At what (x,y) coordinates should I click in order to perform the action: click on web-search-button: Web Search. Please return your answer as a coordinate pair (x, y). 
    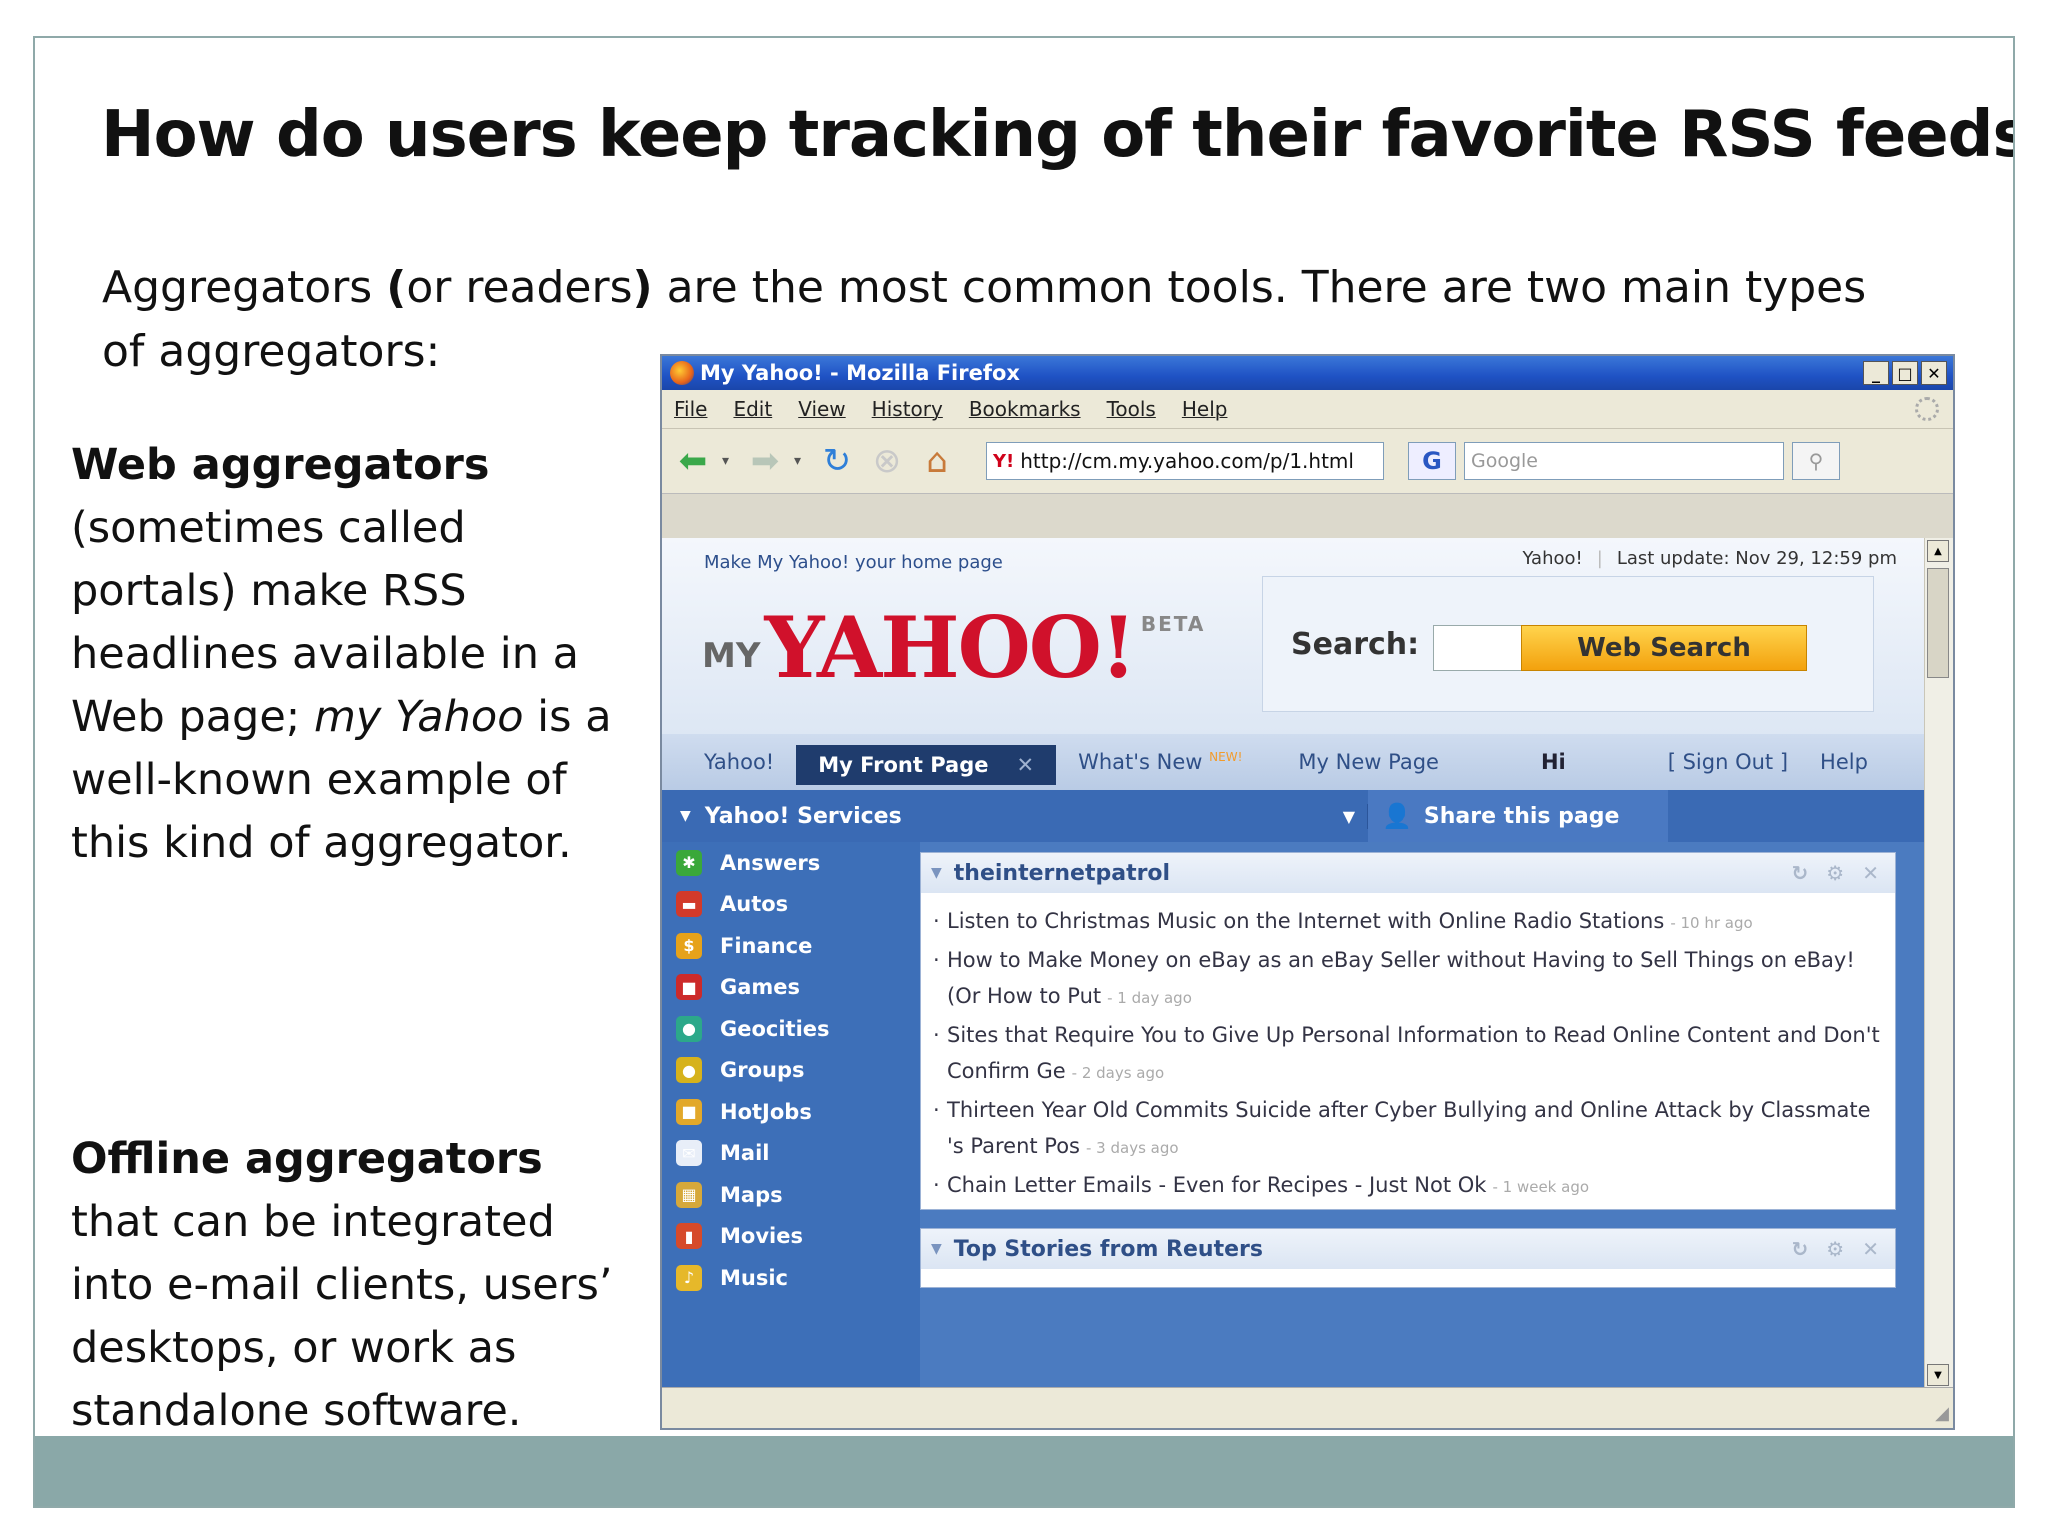
    Looking at the image, I should click on (1664, 648).